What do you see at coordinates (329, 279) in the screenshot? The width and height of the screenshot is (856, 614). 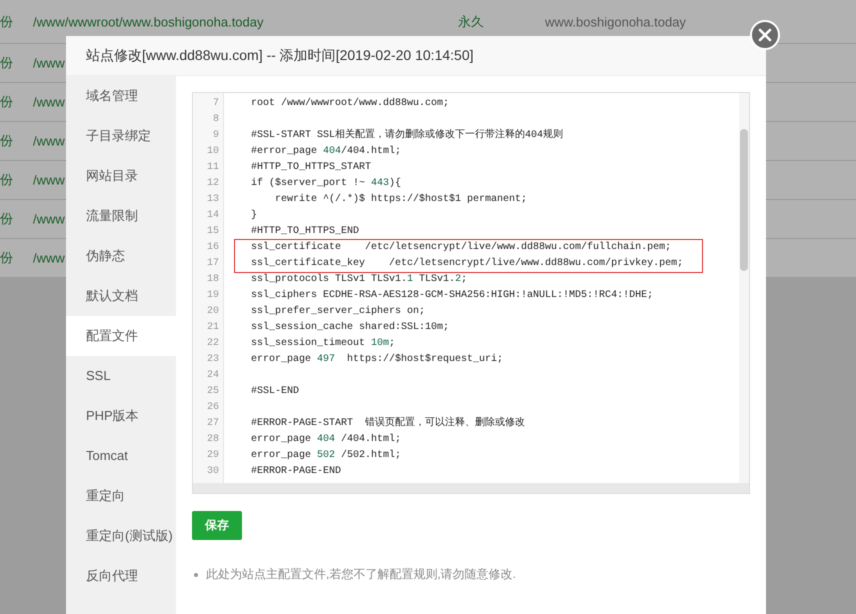 I see `code-text: ssl_protocols TLSv1 TLSv1.` at bounding box center [329, 279].